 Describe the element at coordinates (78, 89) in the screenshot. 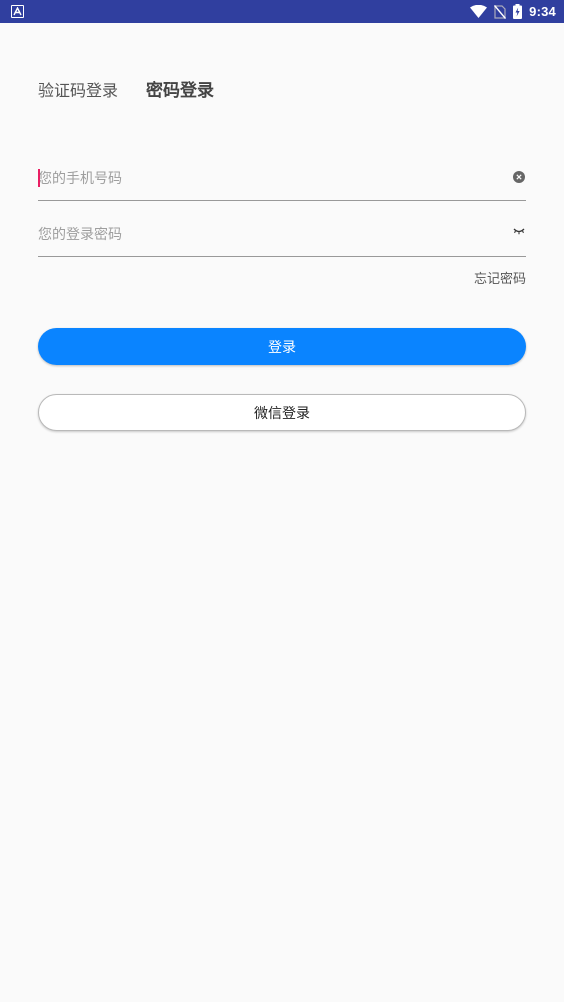

I see `tab-sms-login: 验证码登录` at that location.